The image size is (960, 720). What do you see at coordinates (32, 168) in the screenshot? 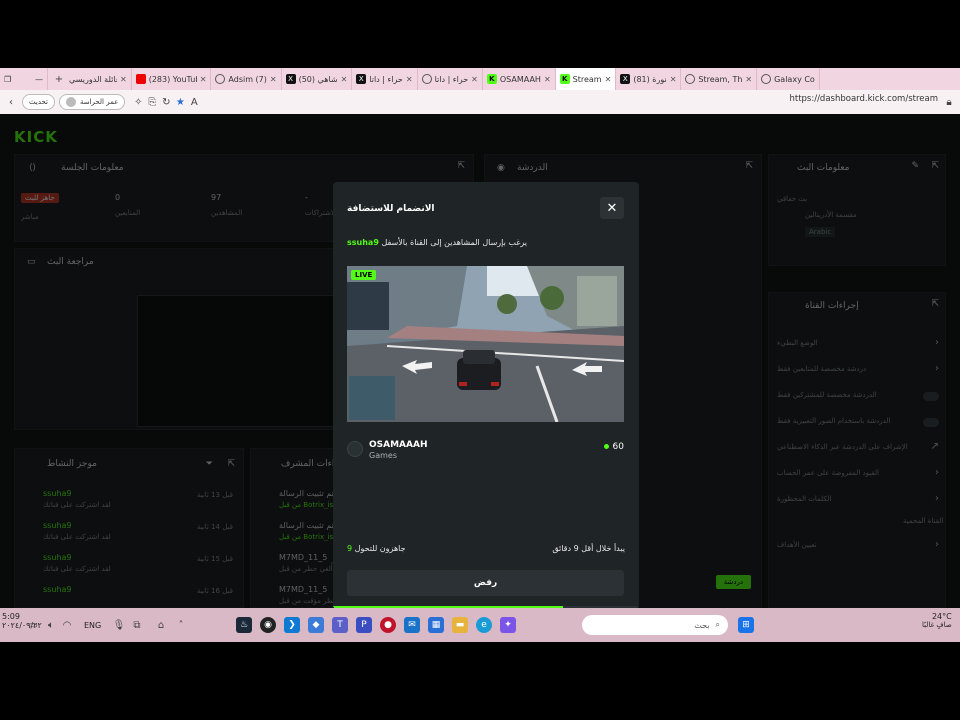
I see `collapse-icon: ⟨⟩` at bounding box center [32, 168].